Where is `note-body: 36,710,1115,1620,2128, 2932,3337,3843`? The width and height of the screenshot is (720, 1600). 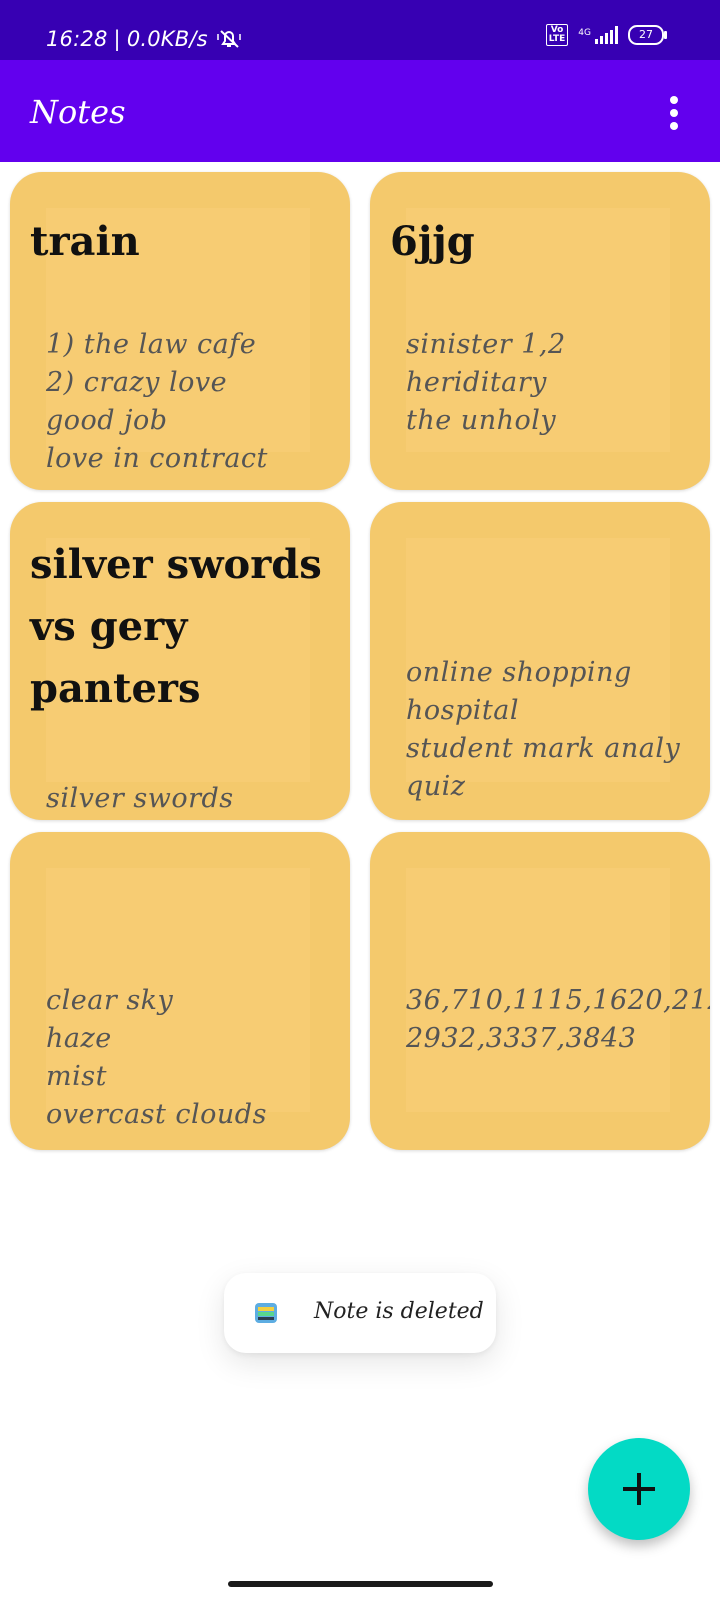 note-body: 36,710,1115,1620,2128, 2932,3337,3843 is located at coordinates (558, 1019).